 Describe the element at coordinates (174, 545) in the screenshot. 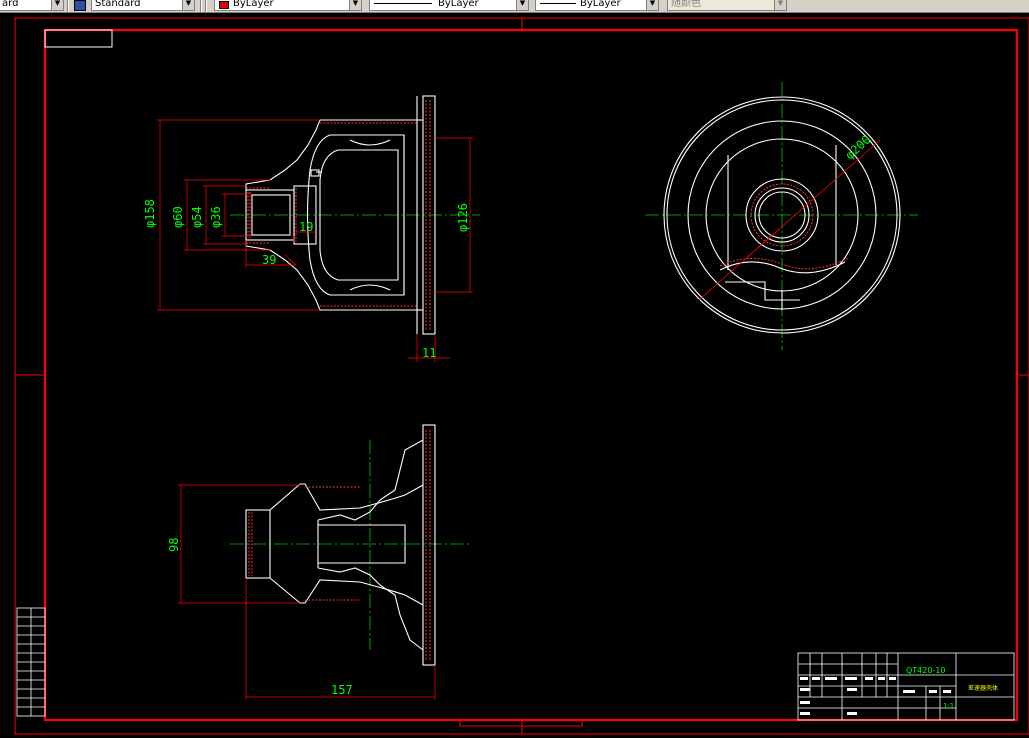

I see `dim-l98: 98` at that location.